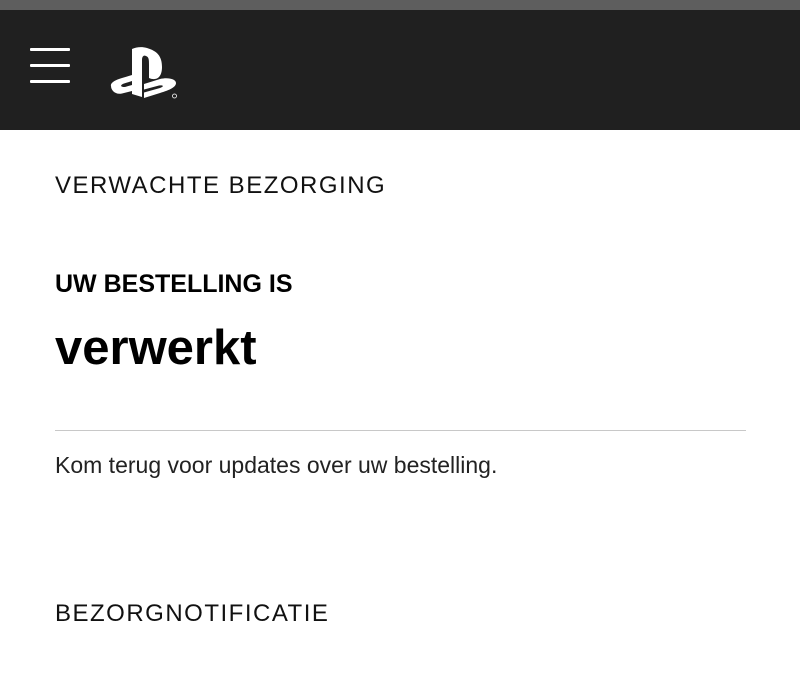  I want to click on order-status-label: UW BESTELLING IS, so click(174, 284).